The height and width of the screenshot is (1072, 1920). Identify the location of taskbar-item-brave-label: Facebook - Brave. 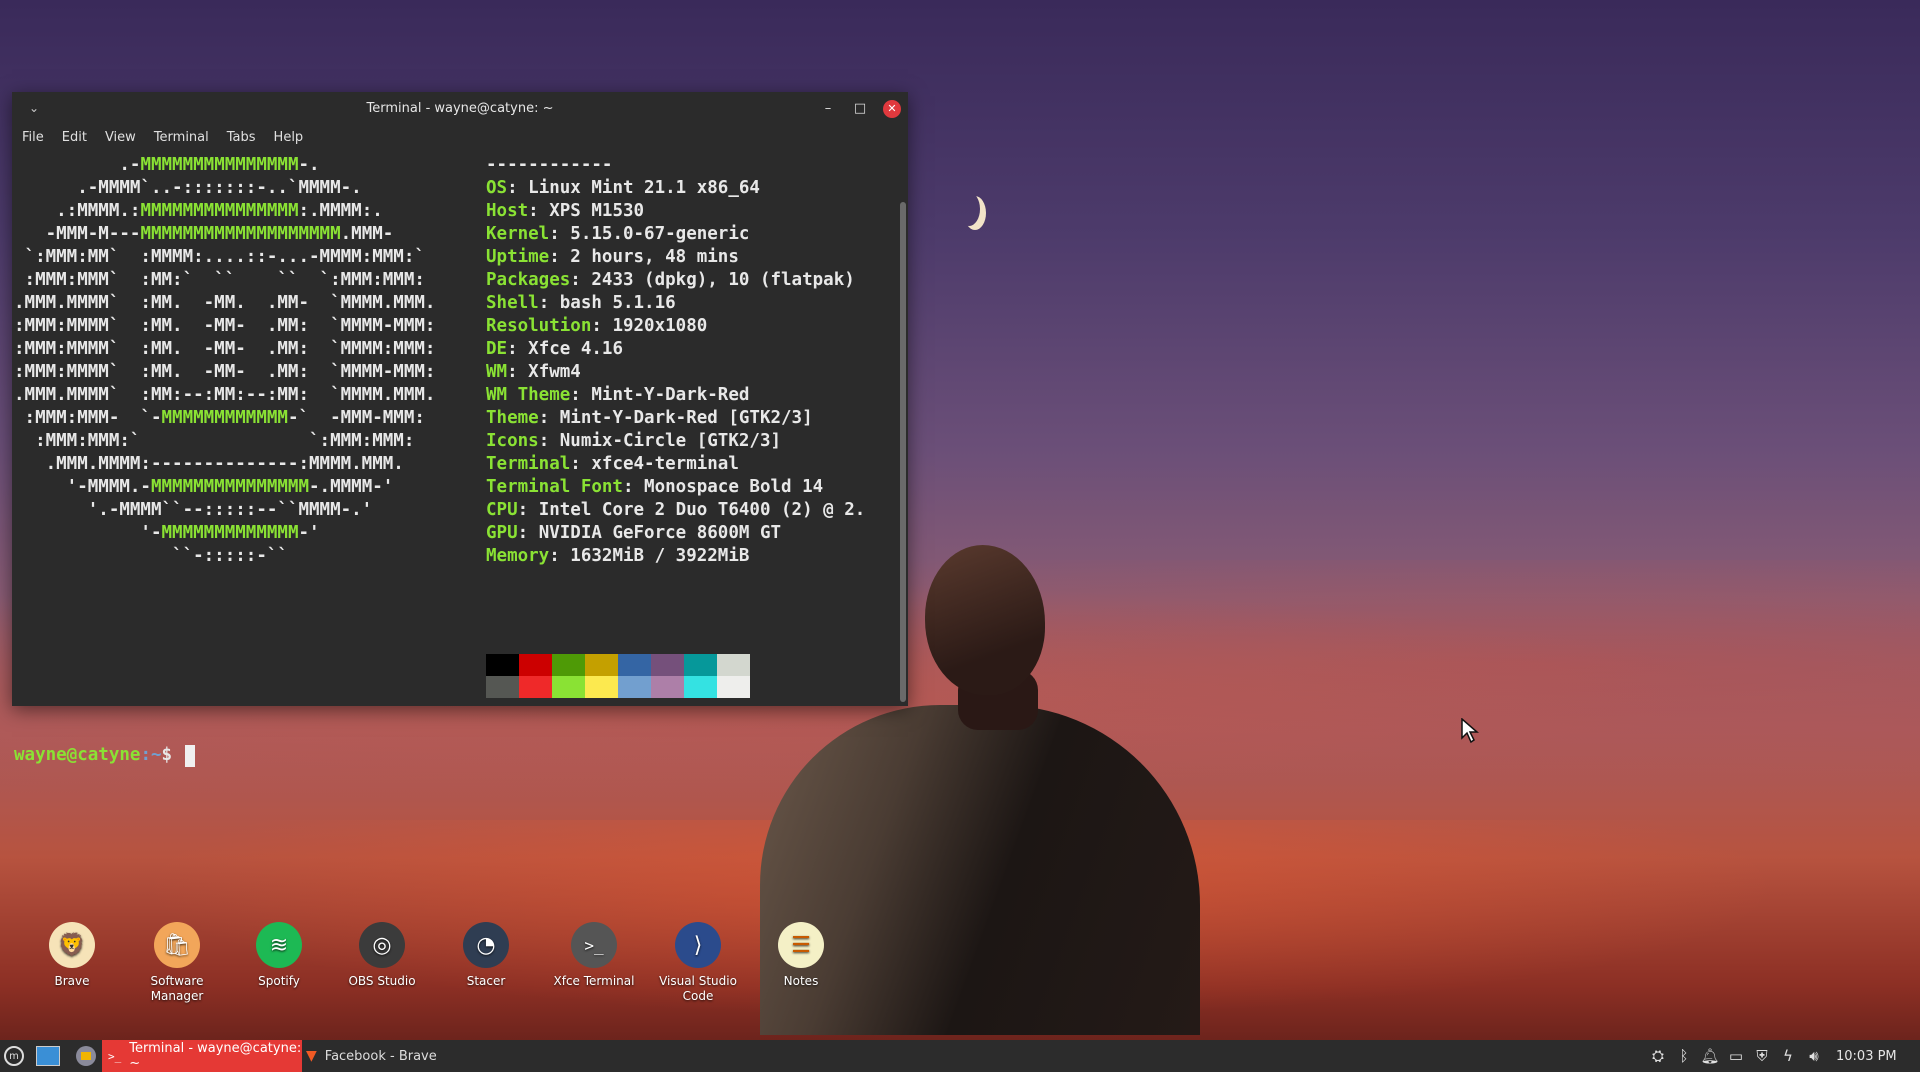
(380, 1056).